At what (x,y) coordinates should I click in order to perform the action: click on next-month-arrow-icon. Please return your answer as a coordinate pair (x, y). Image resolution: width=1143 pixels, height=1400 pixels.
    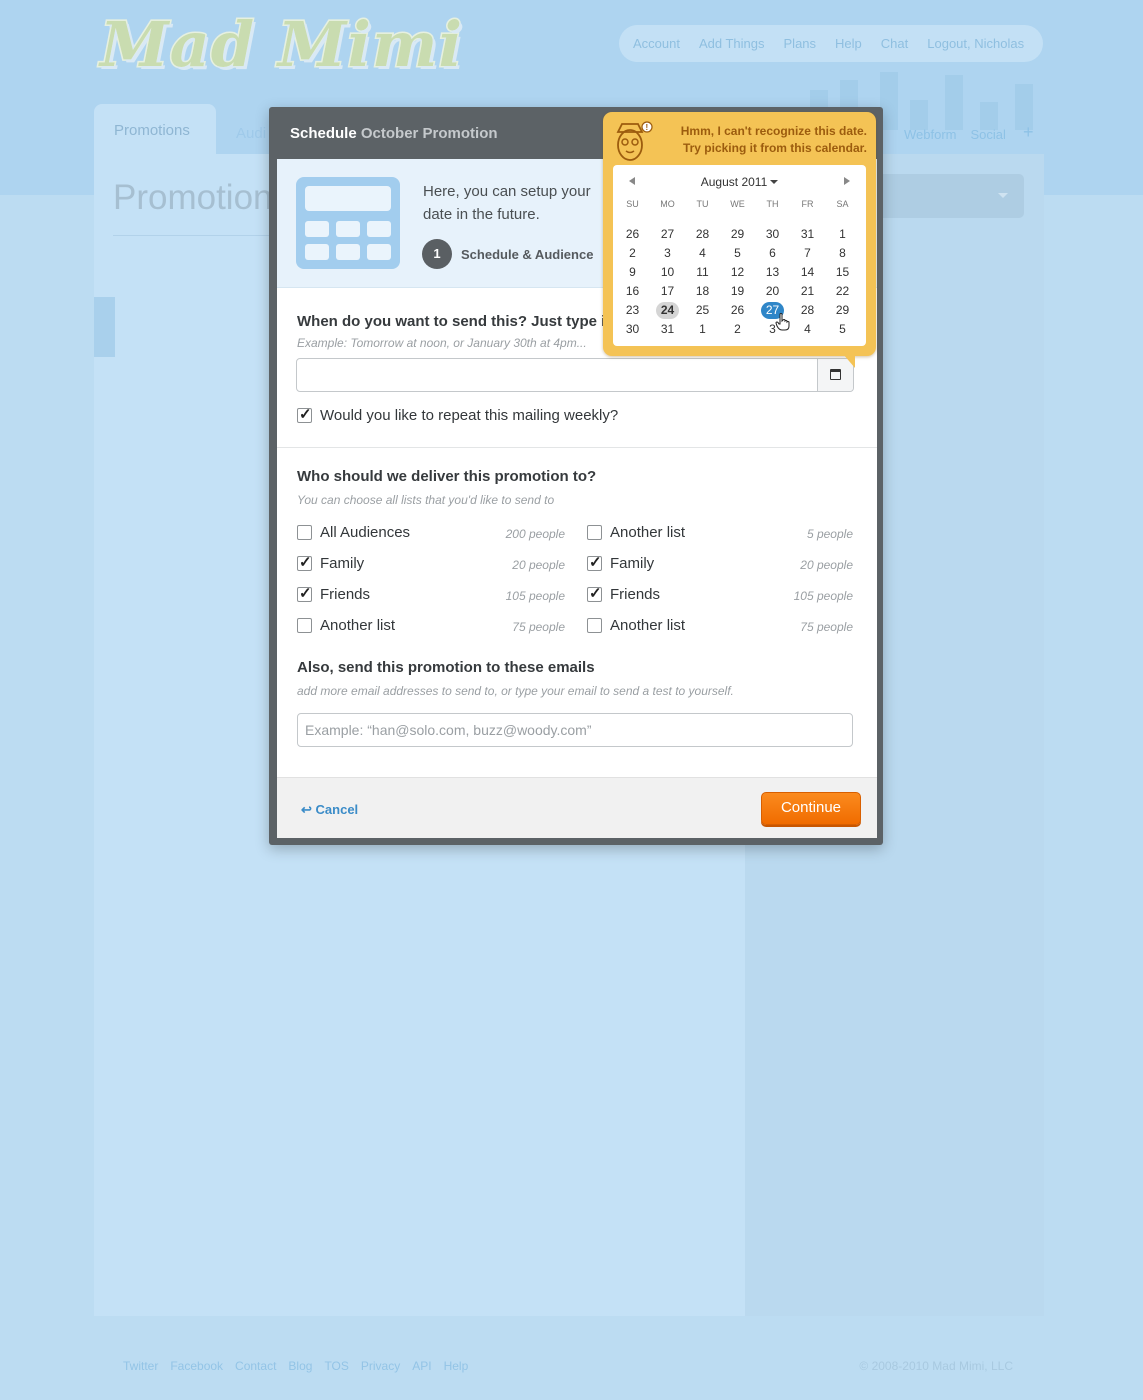
    Looking at the image, I should click on (847, 181).